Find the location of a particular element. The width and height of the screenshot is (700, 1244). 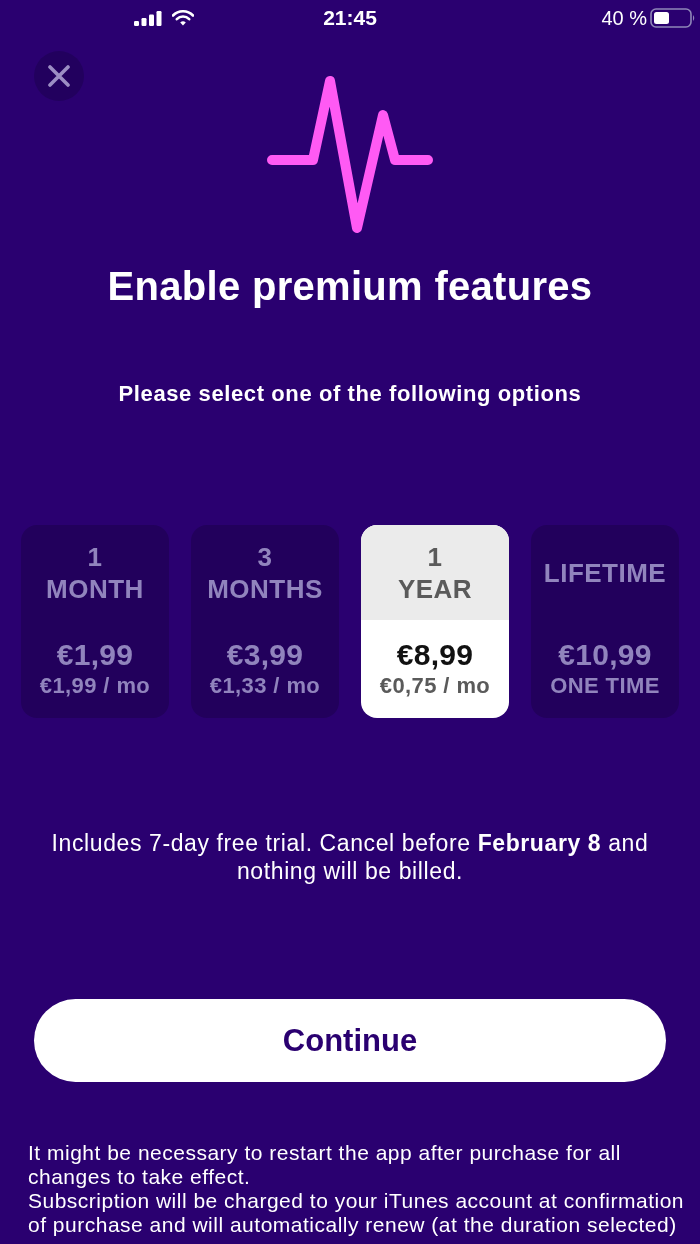

plan-per-month-price: €1,99 / mo is located at coordinates (95, 686).